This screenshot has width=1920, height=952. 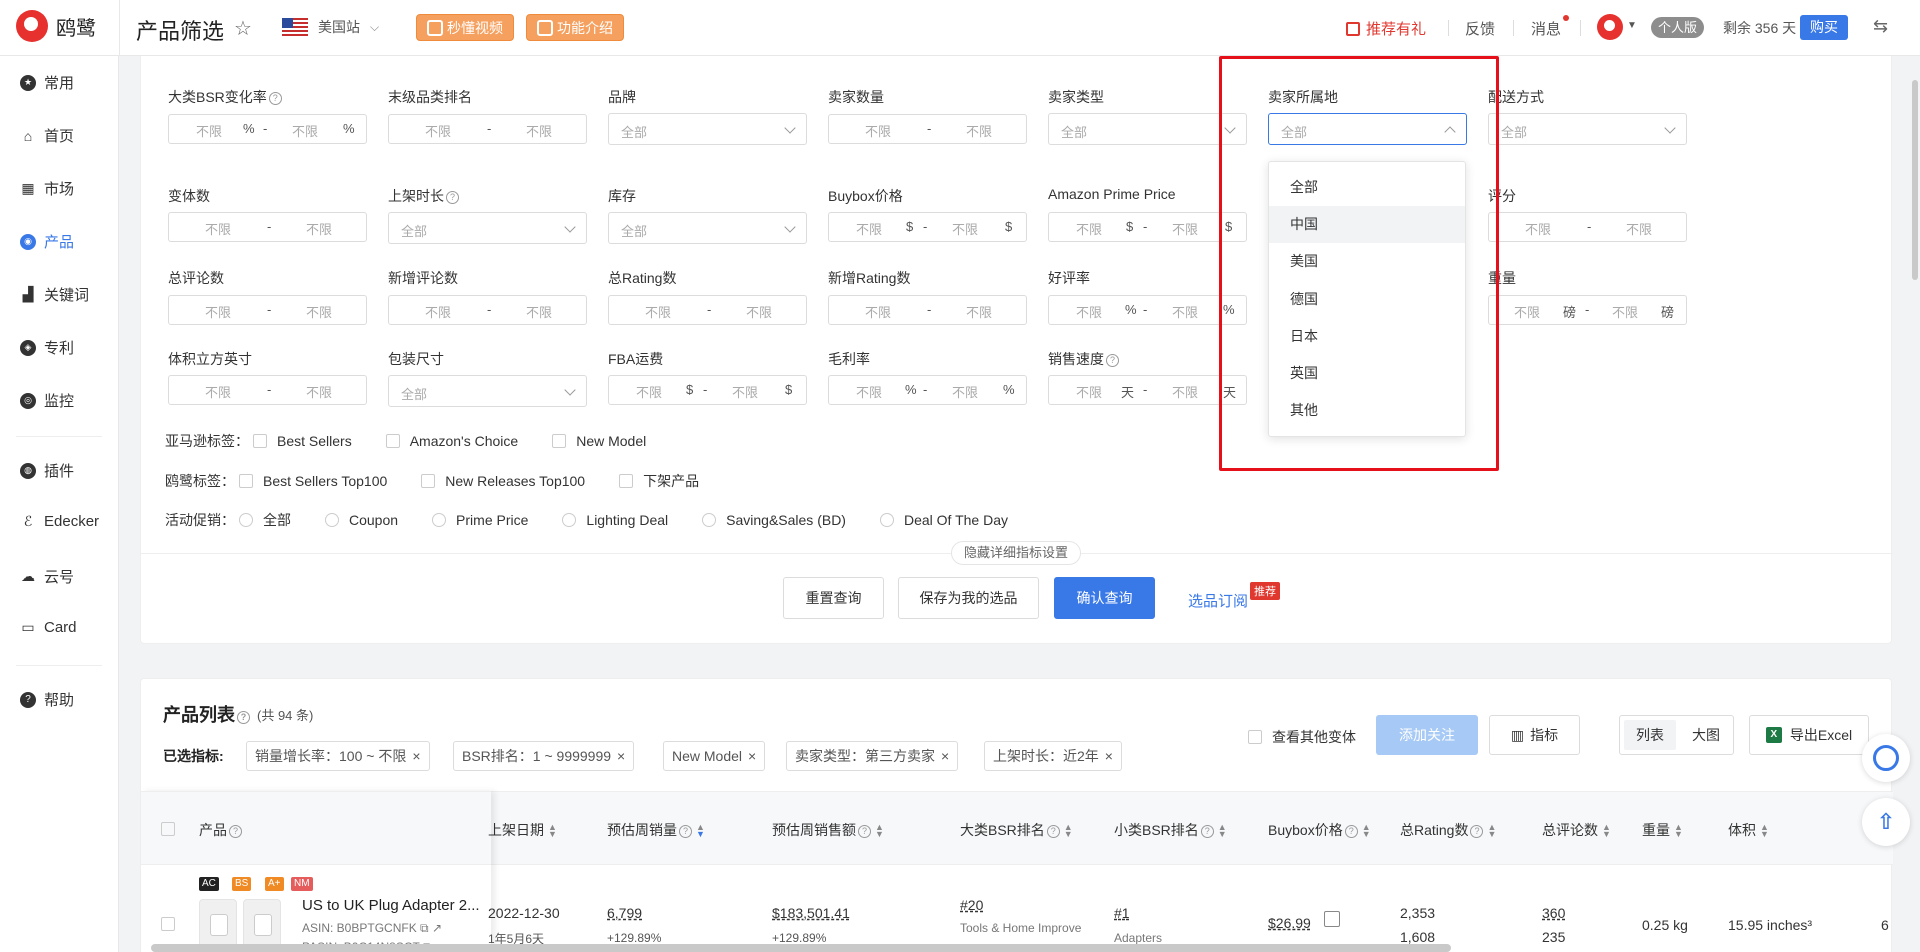 What do you see at coordinates (424, 928) in the screenshot?
I see `copy-icon: ⧉` at bounding box center [424, 928].